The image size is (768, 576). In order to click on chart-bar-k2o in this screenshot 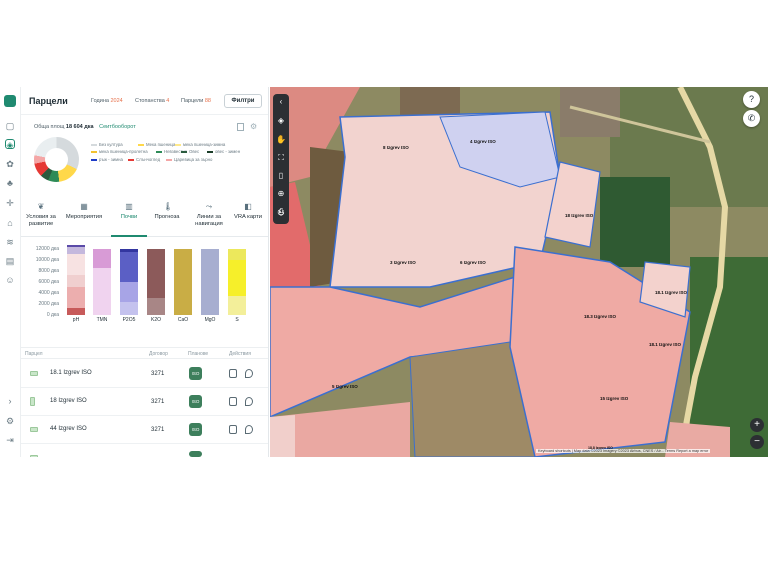, I will do `click(156, 279)`.